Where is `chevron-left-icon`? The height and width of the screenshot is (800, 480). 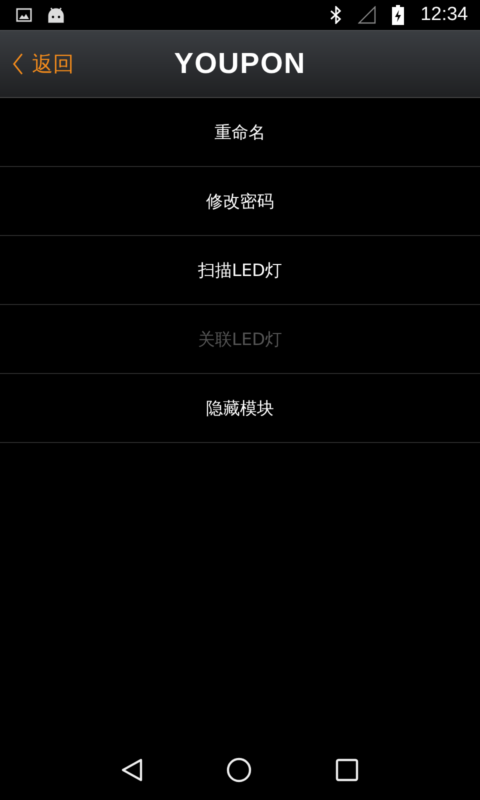 chevron-left-icon is located at coordinates (18, 64).